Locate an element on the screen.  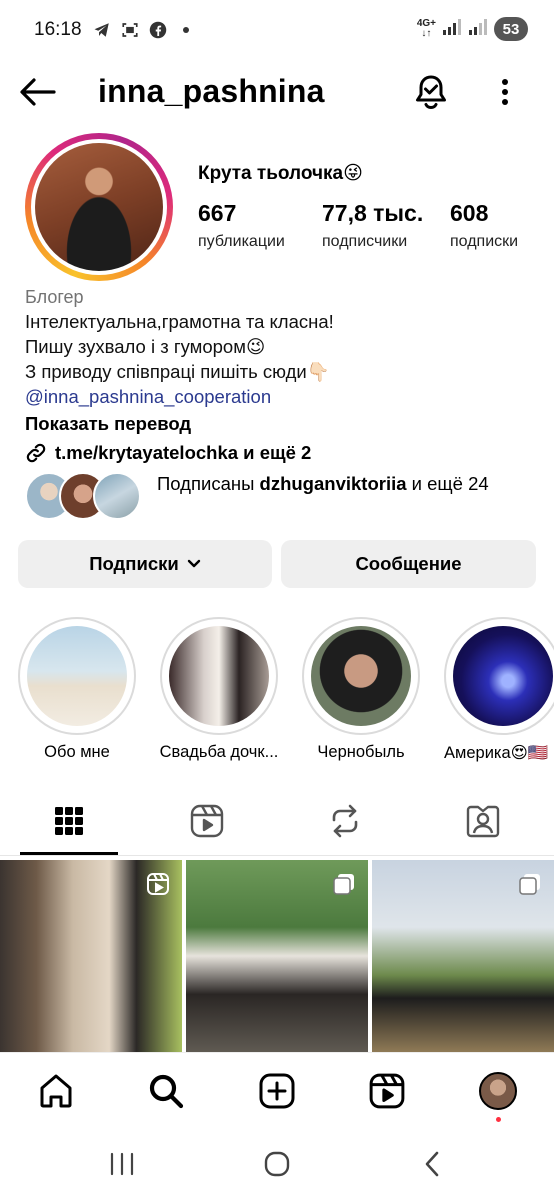
status-bar: 16:18 4G+ ↓↑ 53 is located at coordinates (277, 30).